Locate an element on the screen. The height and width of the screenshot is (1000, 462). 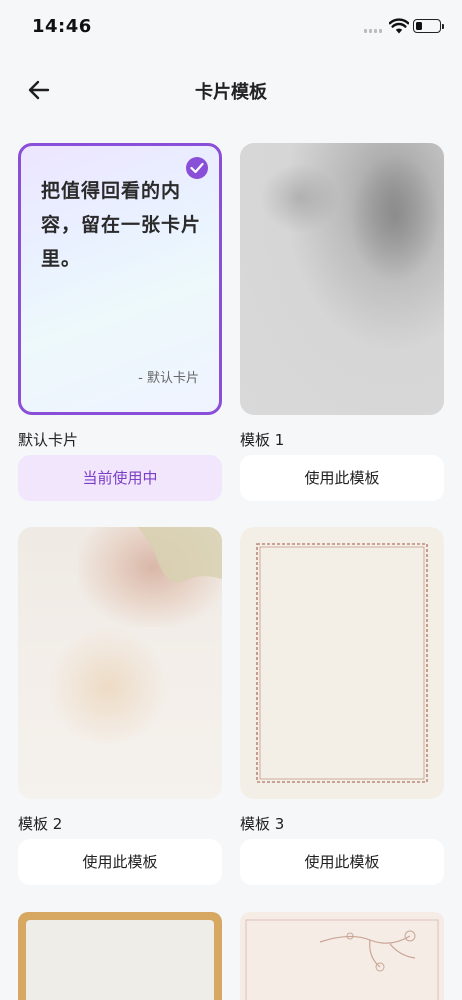
page-title: 卡片模板 is located at coordinates (231, 92).